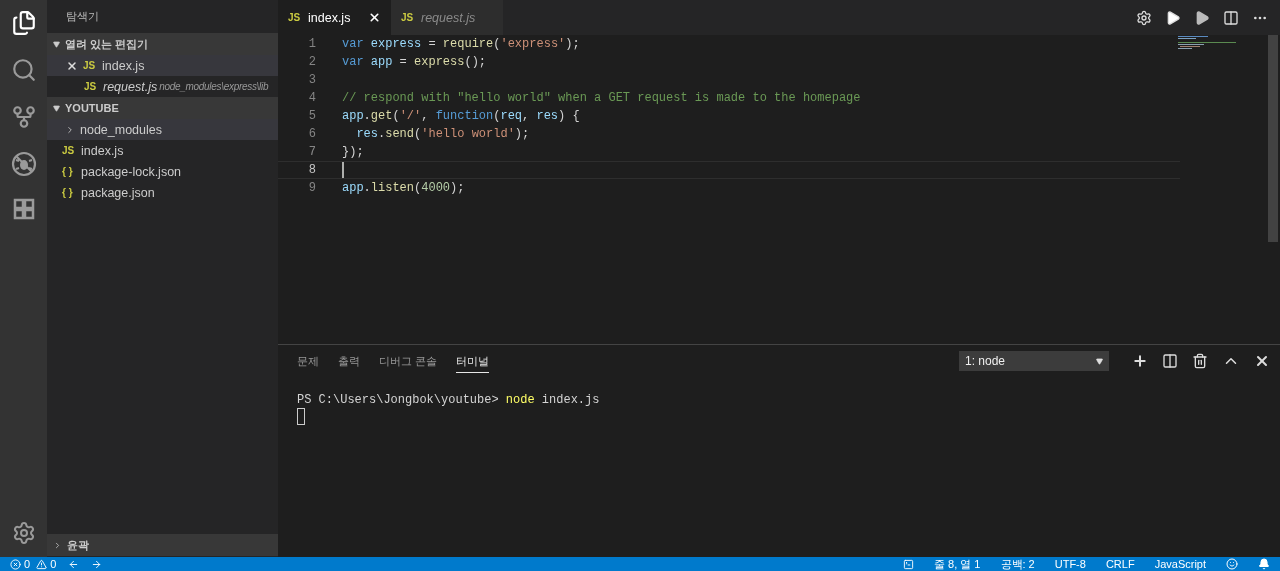 Image resolution: width=1280 pixels, height=571 pixels. I want to click on line-number: 2, so click(312, 62).